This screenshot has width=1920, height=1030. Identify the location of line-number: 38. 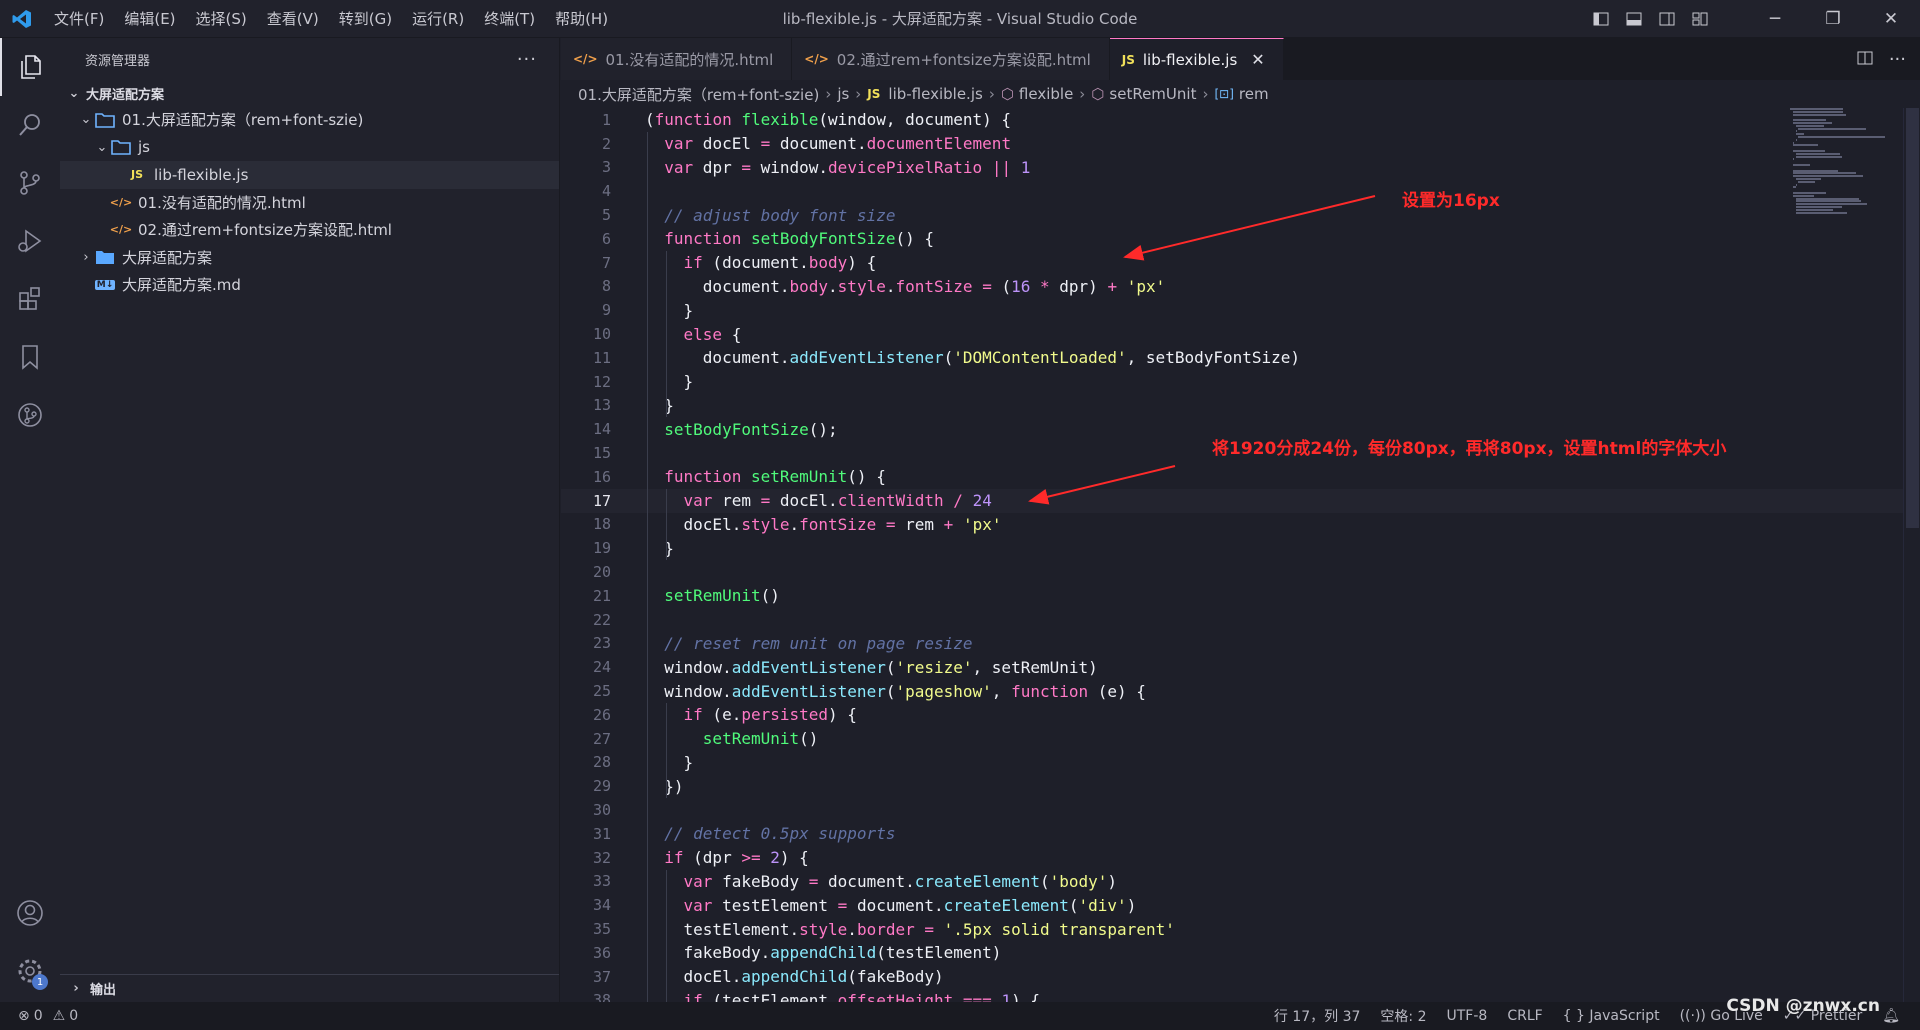
(601, 996).